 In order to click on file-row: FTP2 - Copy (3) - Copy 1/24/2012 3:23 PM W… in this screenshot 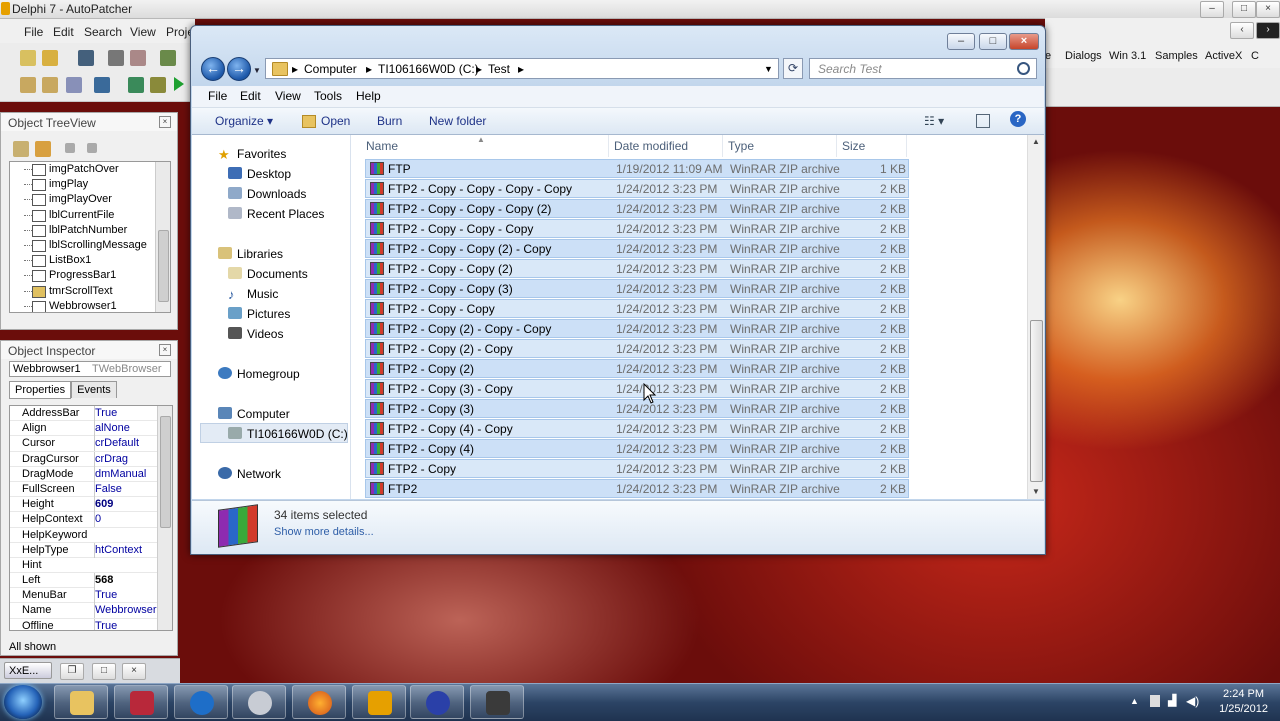, I will do `click(637, 388)`.